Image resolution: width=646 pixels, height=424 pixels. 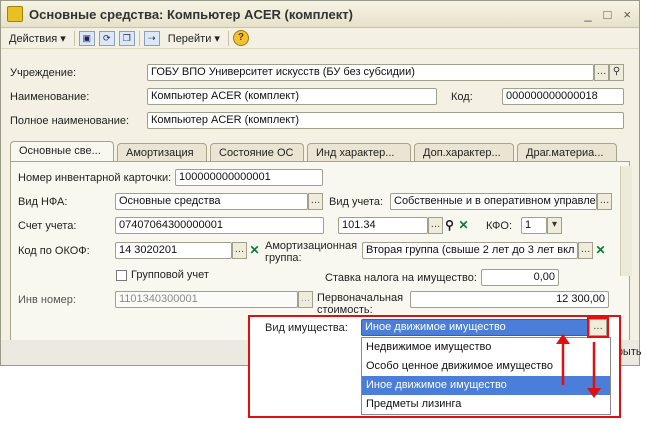 What do you see at coordinates (121, 275) in the screenshot?
I see `group-accounting-checkbox` at bounding box center [121, 275].